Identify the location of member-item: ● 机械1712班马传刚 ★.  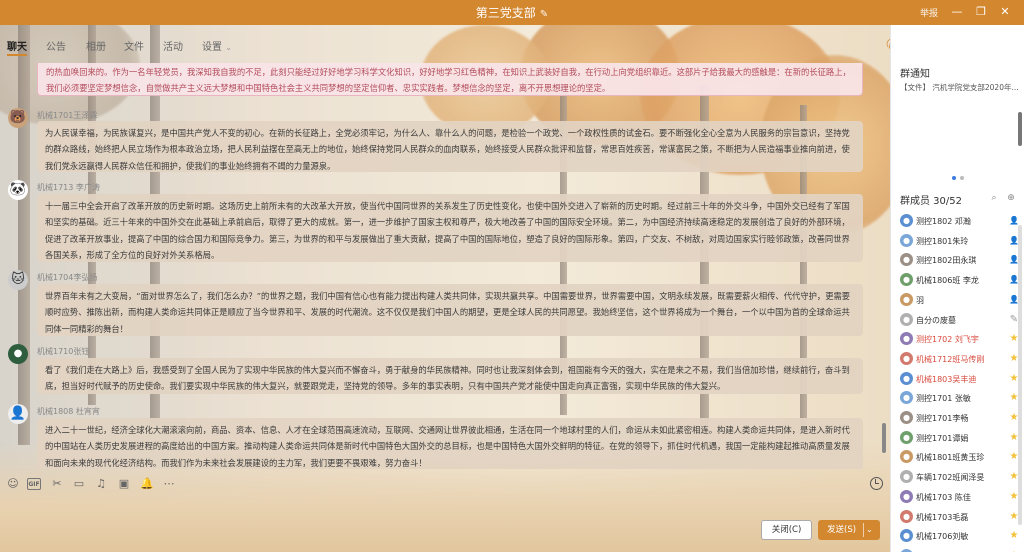
(959, 359).